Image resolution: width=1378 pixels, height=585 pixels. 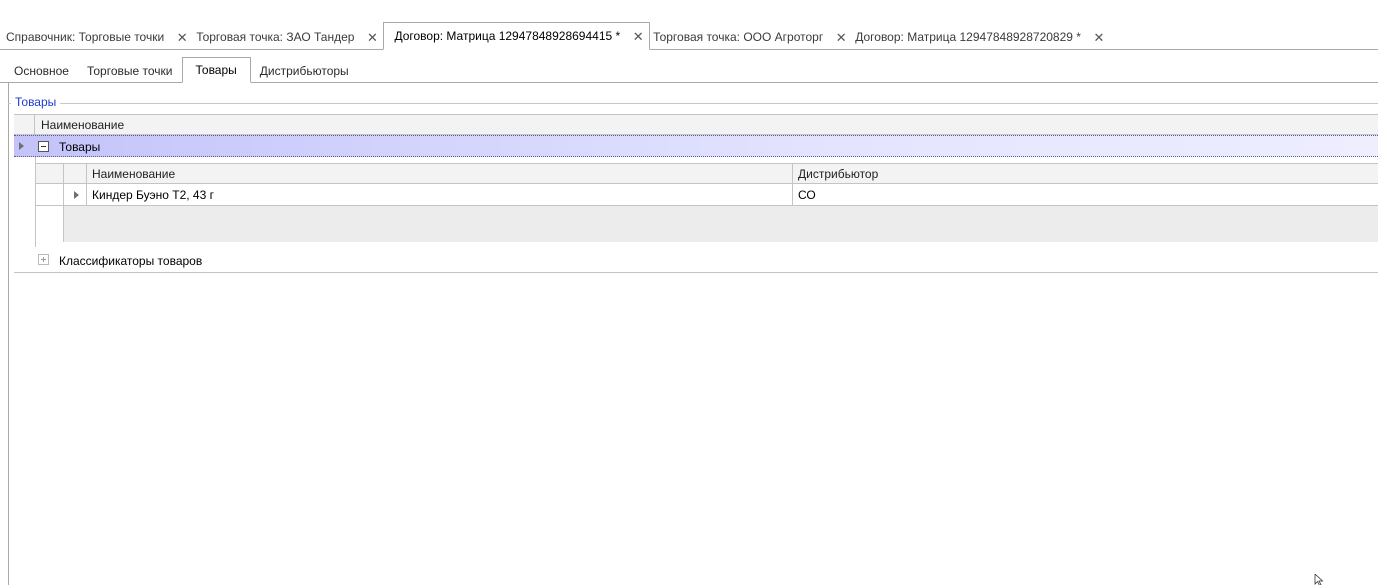 I want to click on mouse-cursor-icon, so click(x=1319, y=579).